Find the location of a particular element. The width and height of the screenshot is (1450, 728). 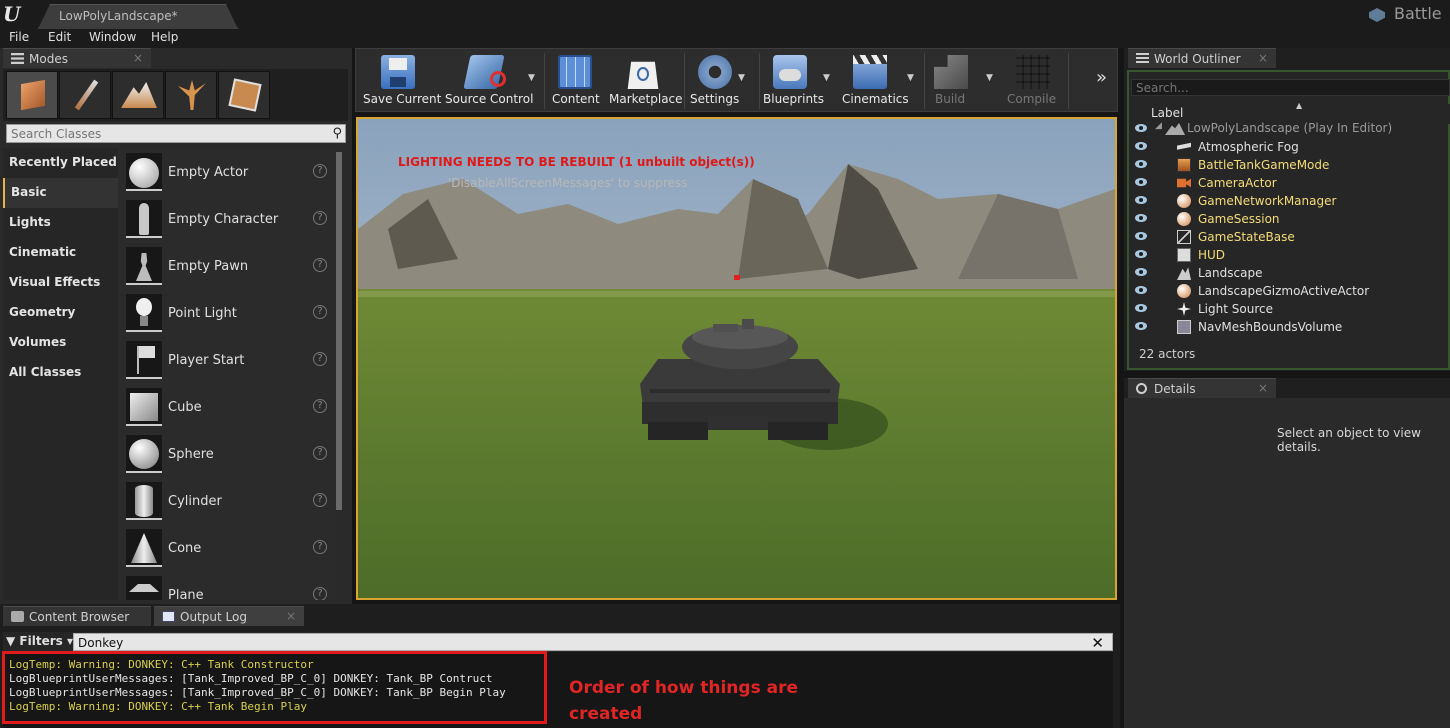

outliner-row: Light Source is located at coordinates (1290, 309).